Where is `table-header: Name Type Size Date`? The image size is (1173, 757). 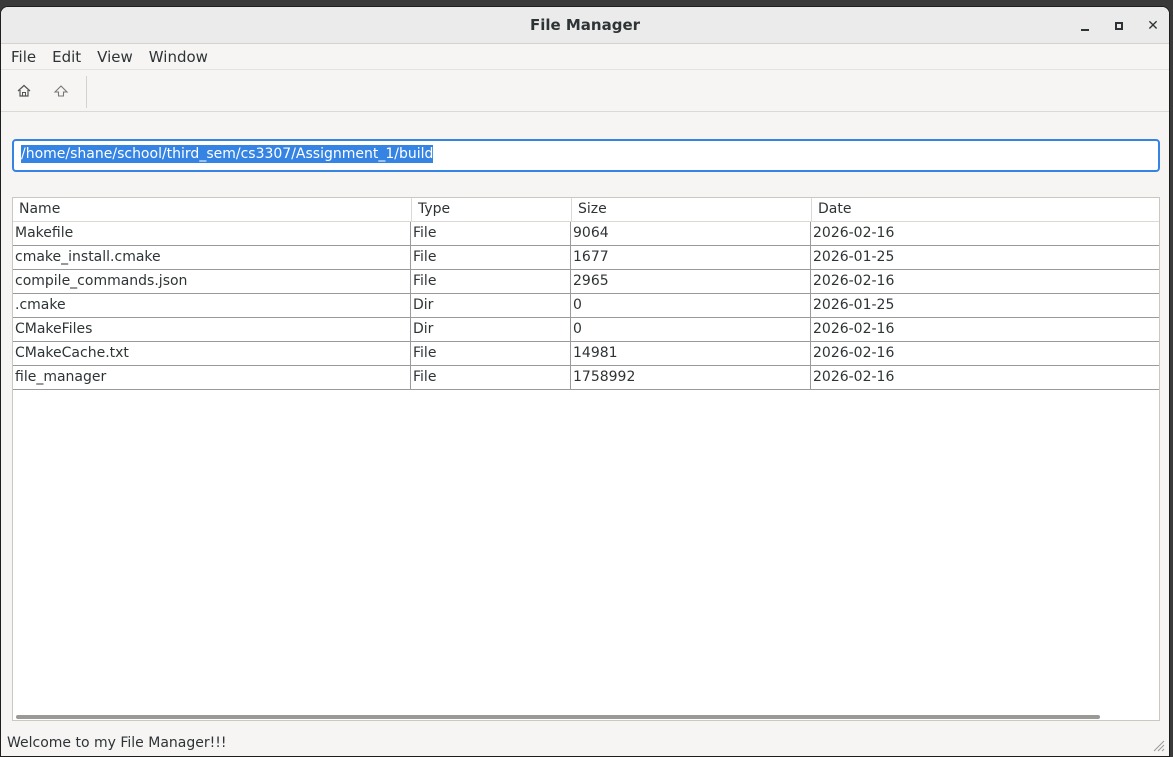 table-header: Name Type Size Date is located at coordinates (586, 210).